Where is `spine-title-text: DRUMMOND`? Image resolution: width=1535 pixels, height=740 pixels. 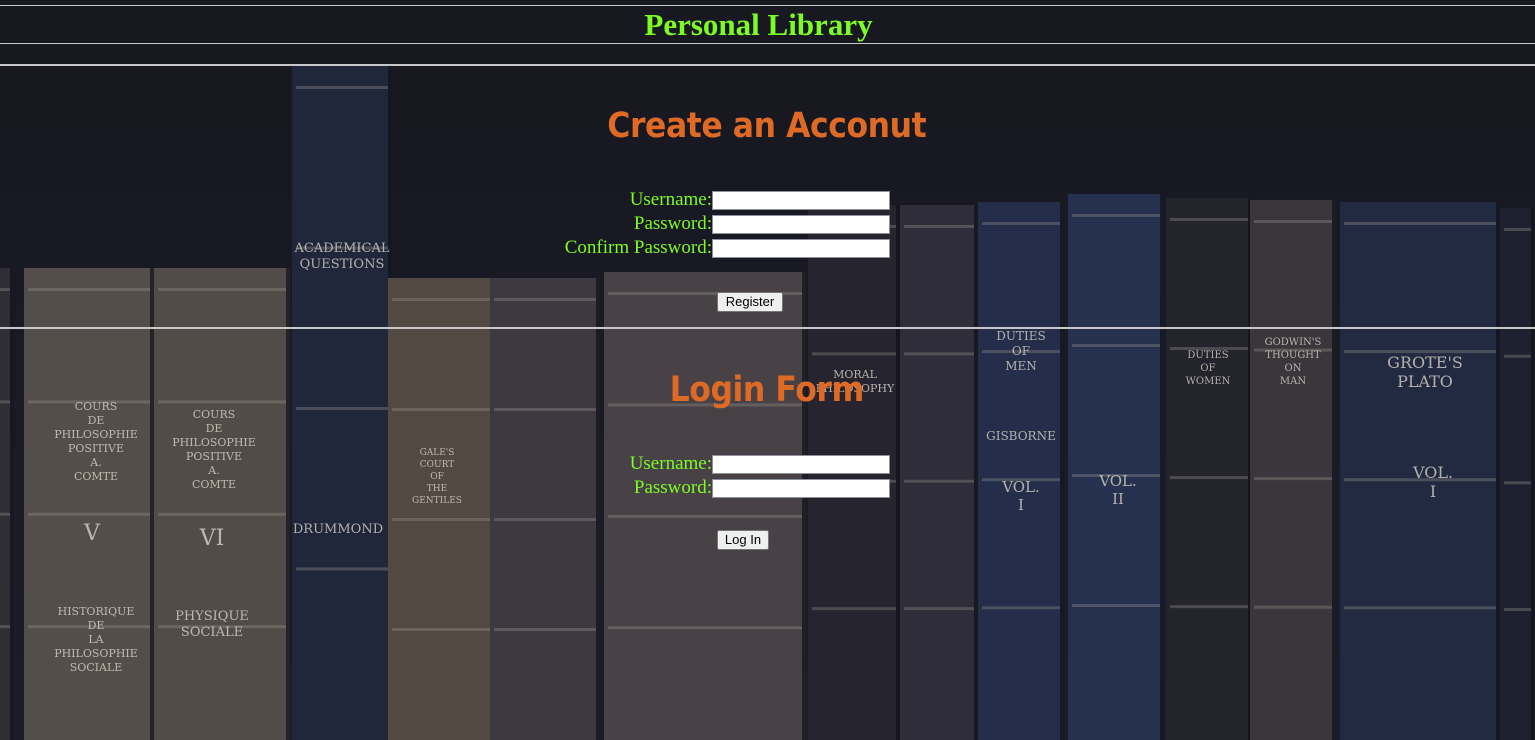
spine-title-text: DRUMMOND is located at coordinates (338, 529).